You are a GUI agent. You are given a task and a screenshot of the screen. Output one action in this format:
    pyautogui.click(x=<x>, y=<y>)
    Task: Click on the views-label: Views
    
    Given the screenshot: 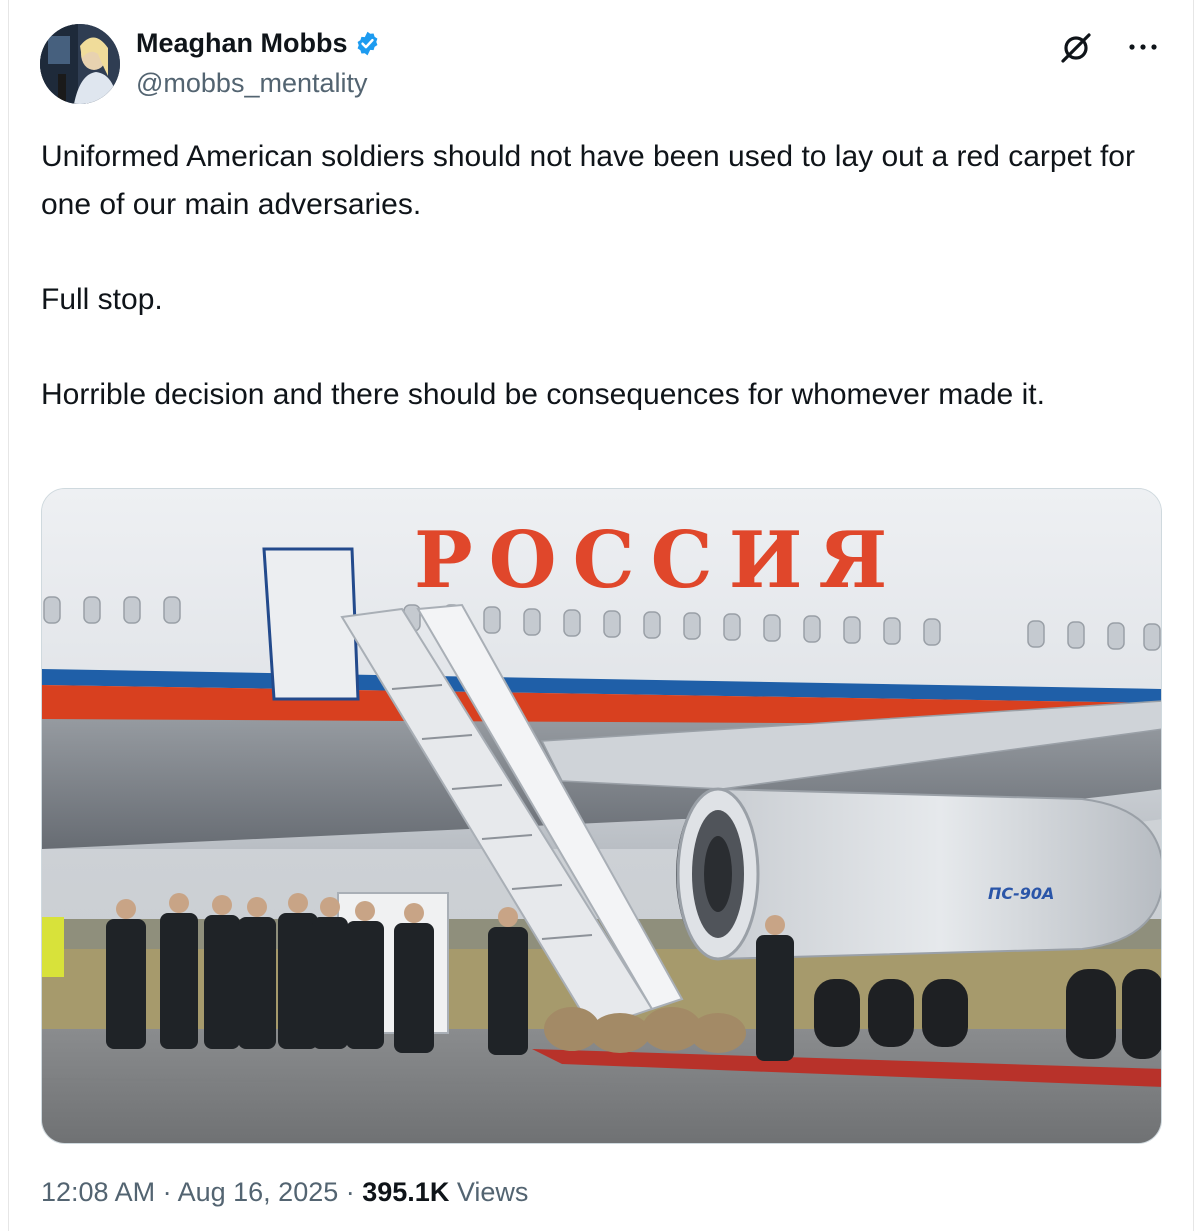 What is the action you would take?
    pyautogui.click(x=489, y=1192)
    